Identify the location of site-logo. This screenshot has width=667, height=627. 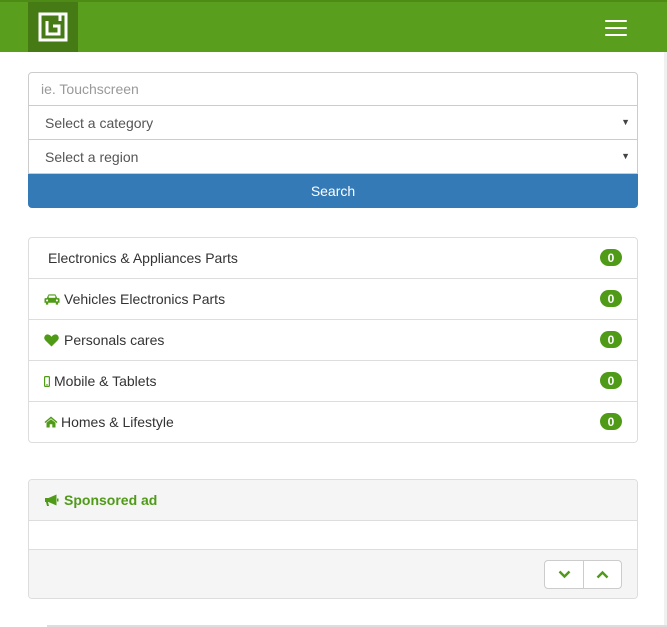
(53, 27).